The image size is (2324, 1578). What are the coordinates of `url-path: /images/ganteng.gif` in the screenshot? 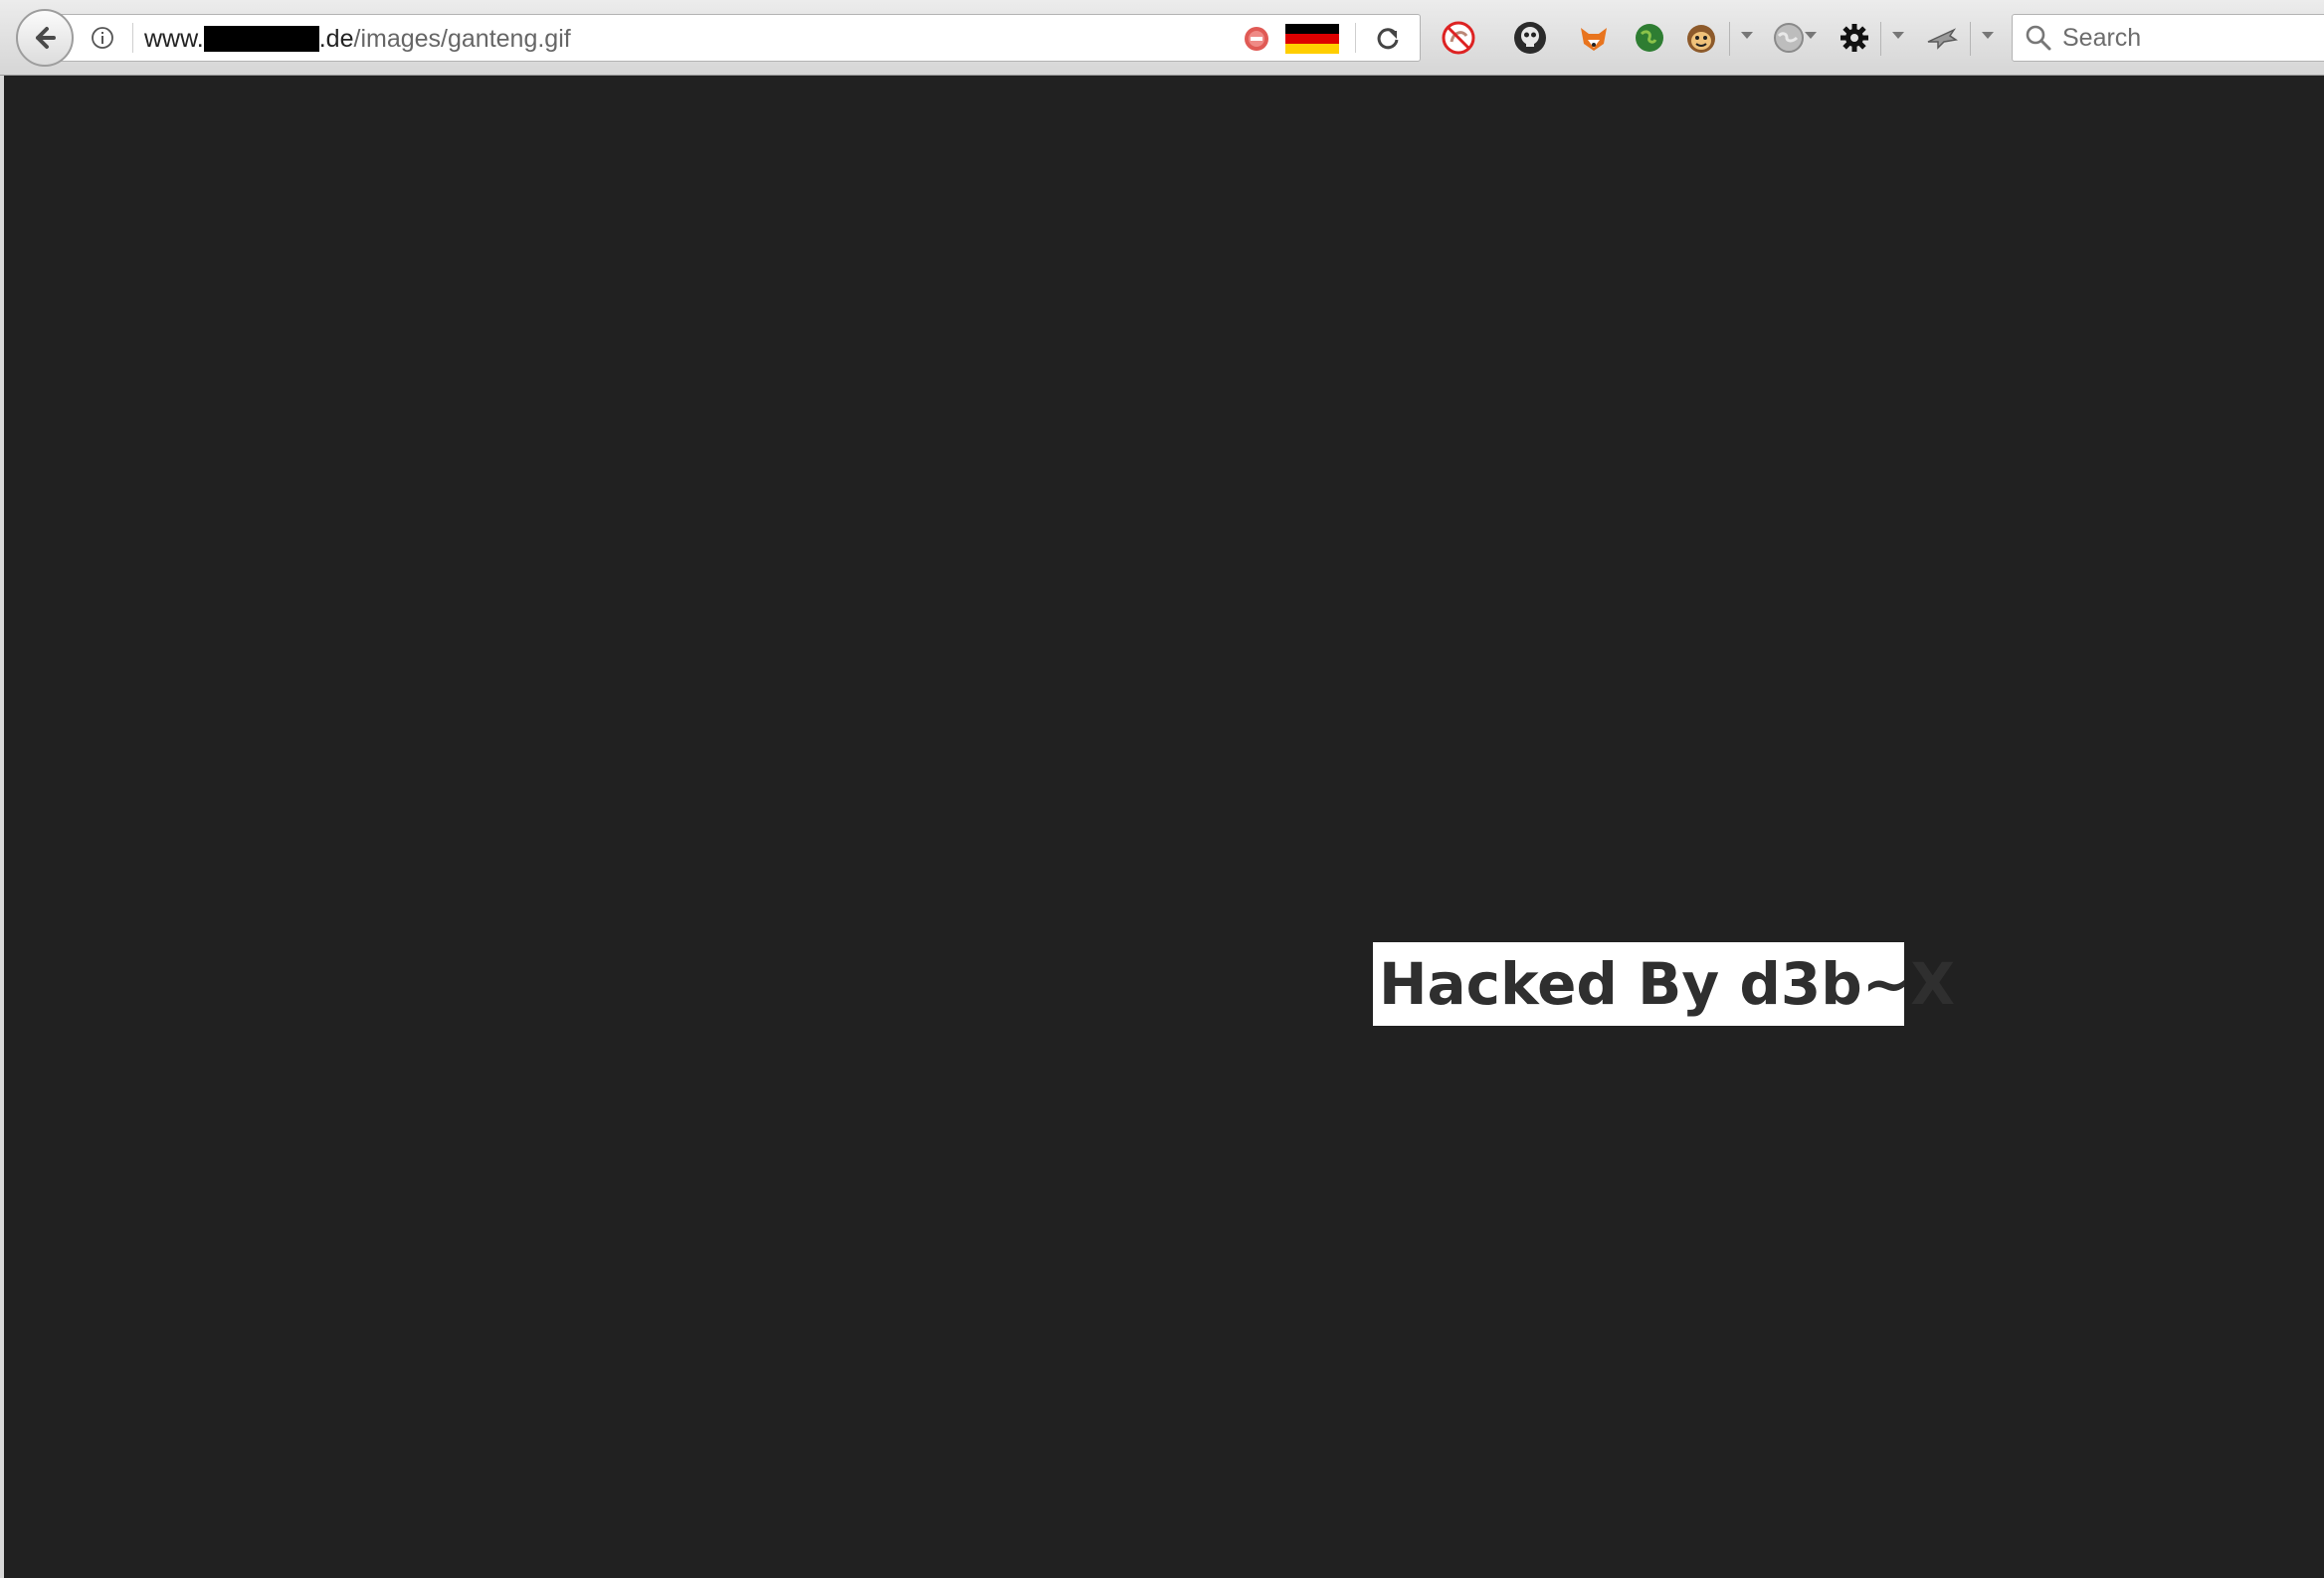 It's located at (462, 39).